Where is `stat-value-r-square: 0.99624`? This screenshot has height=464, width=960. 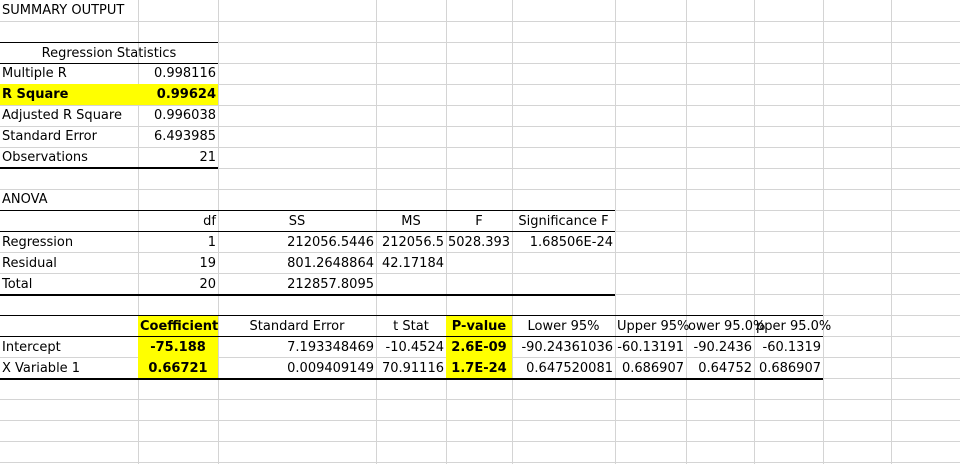
stat-value-r-square: 0.99624 is located at coordinates (178, 94).